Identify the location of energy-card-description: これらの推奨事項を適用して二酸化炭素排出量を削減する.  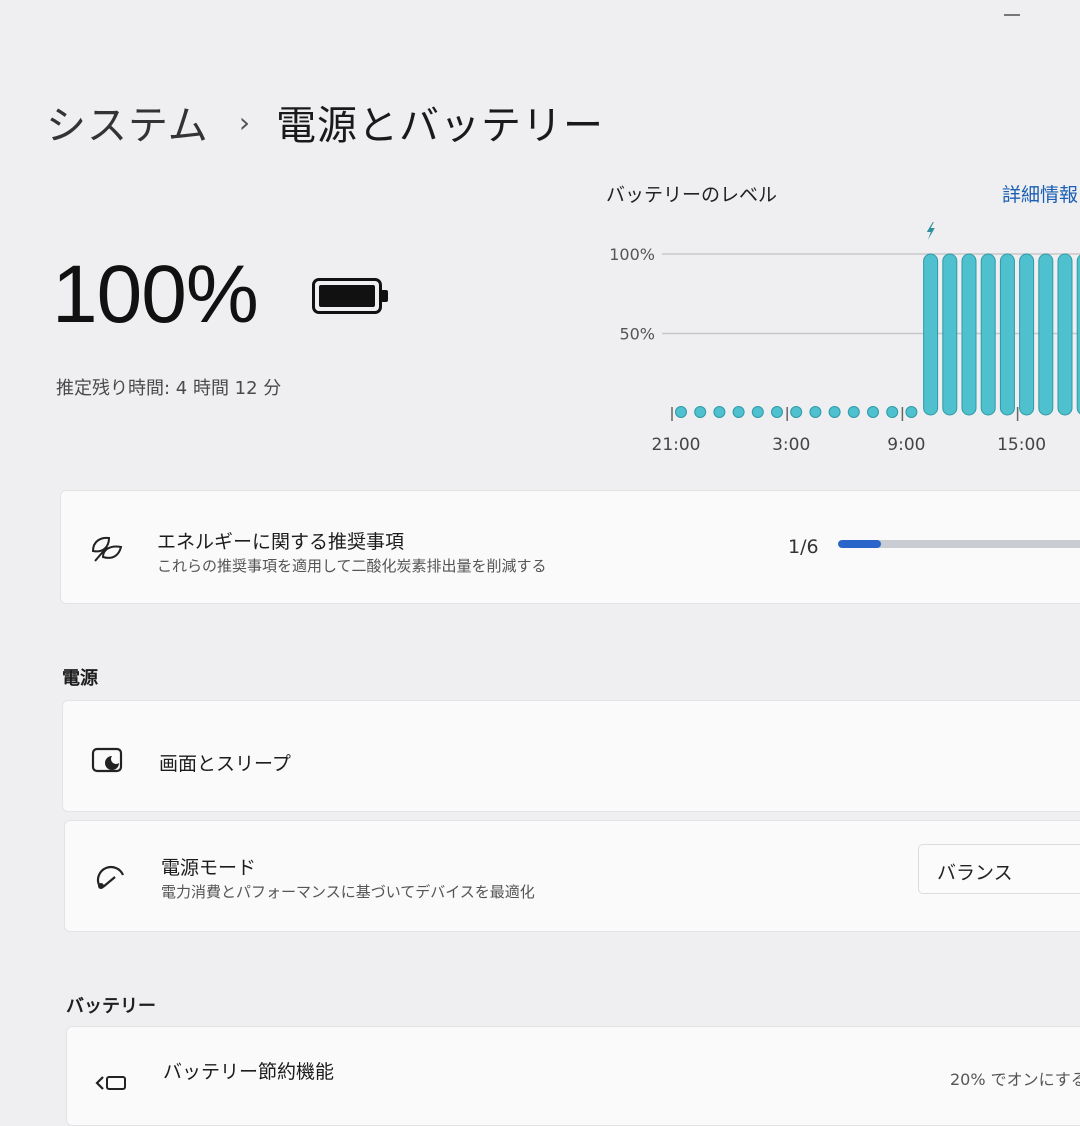
(352, 566).